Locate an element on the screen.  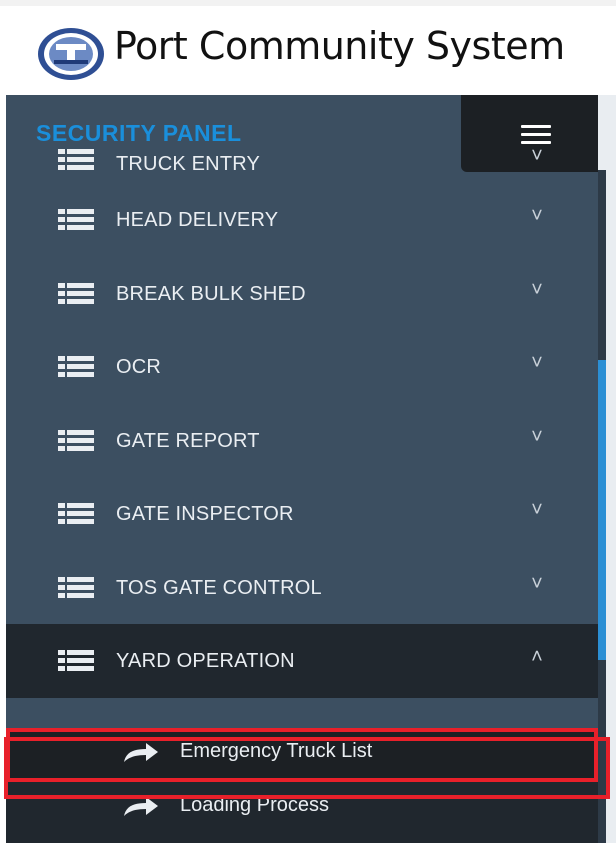
port-logo-icon is located at coordinates (71, 54).